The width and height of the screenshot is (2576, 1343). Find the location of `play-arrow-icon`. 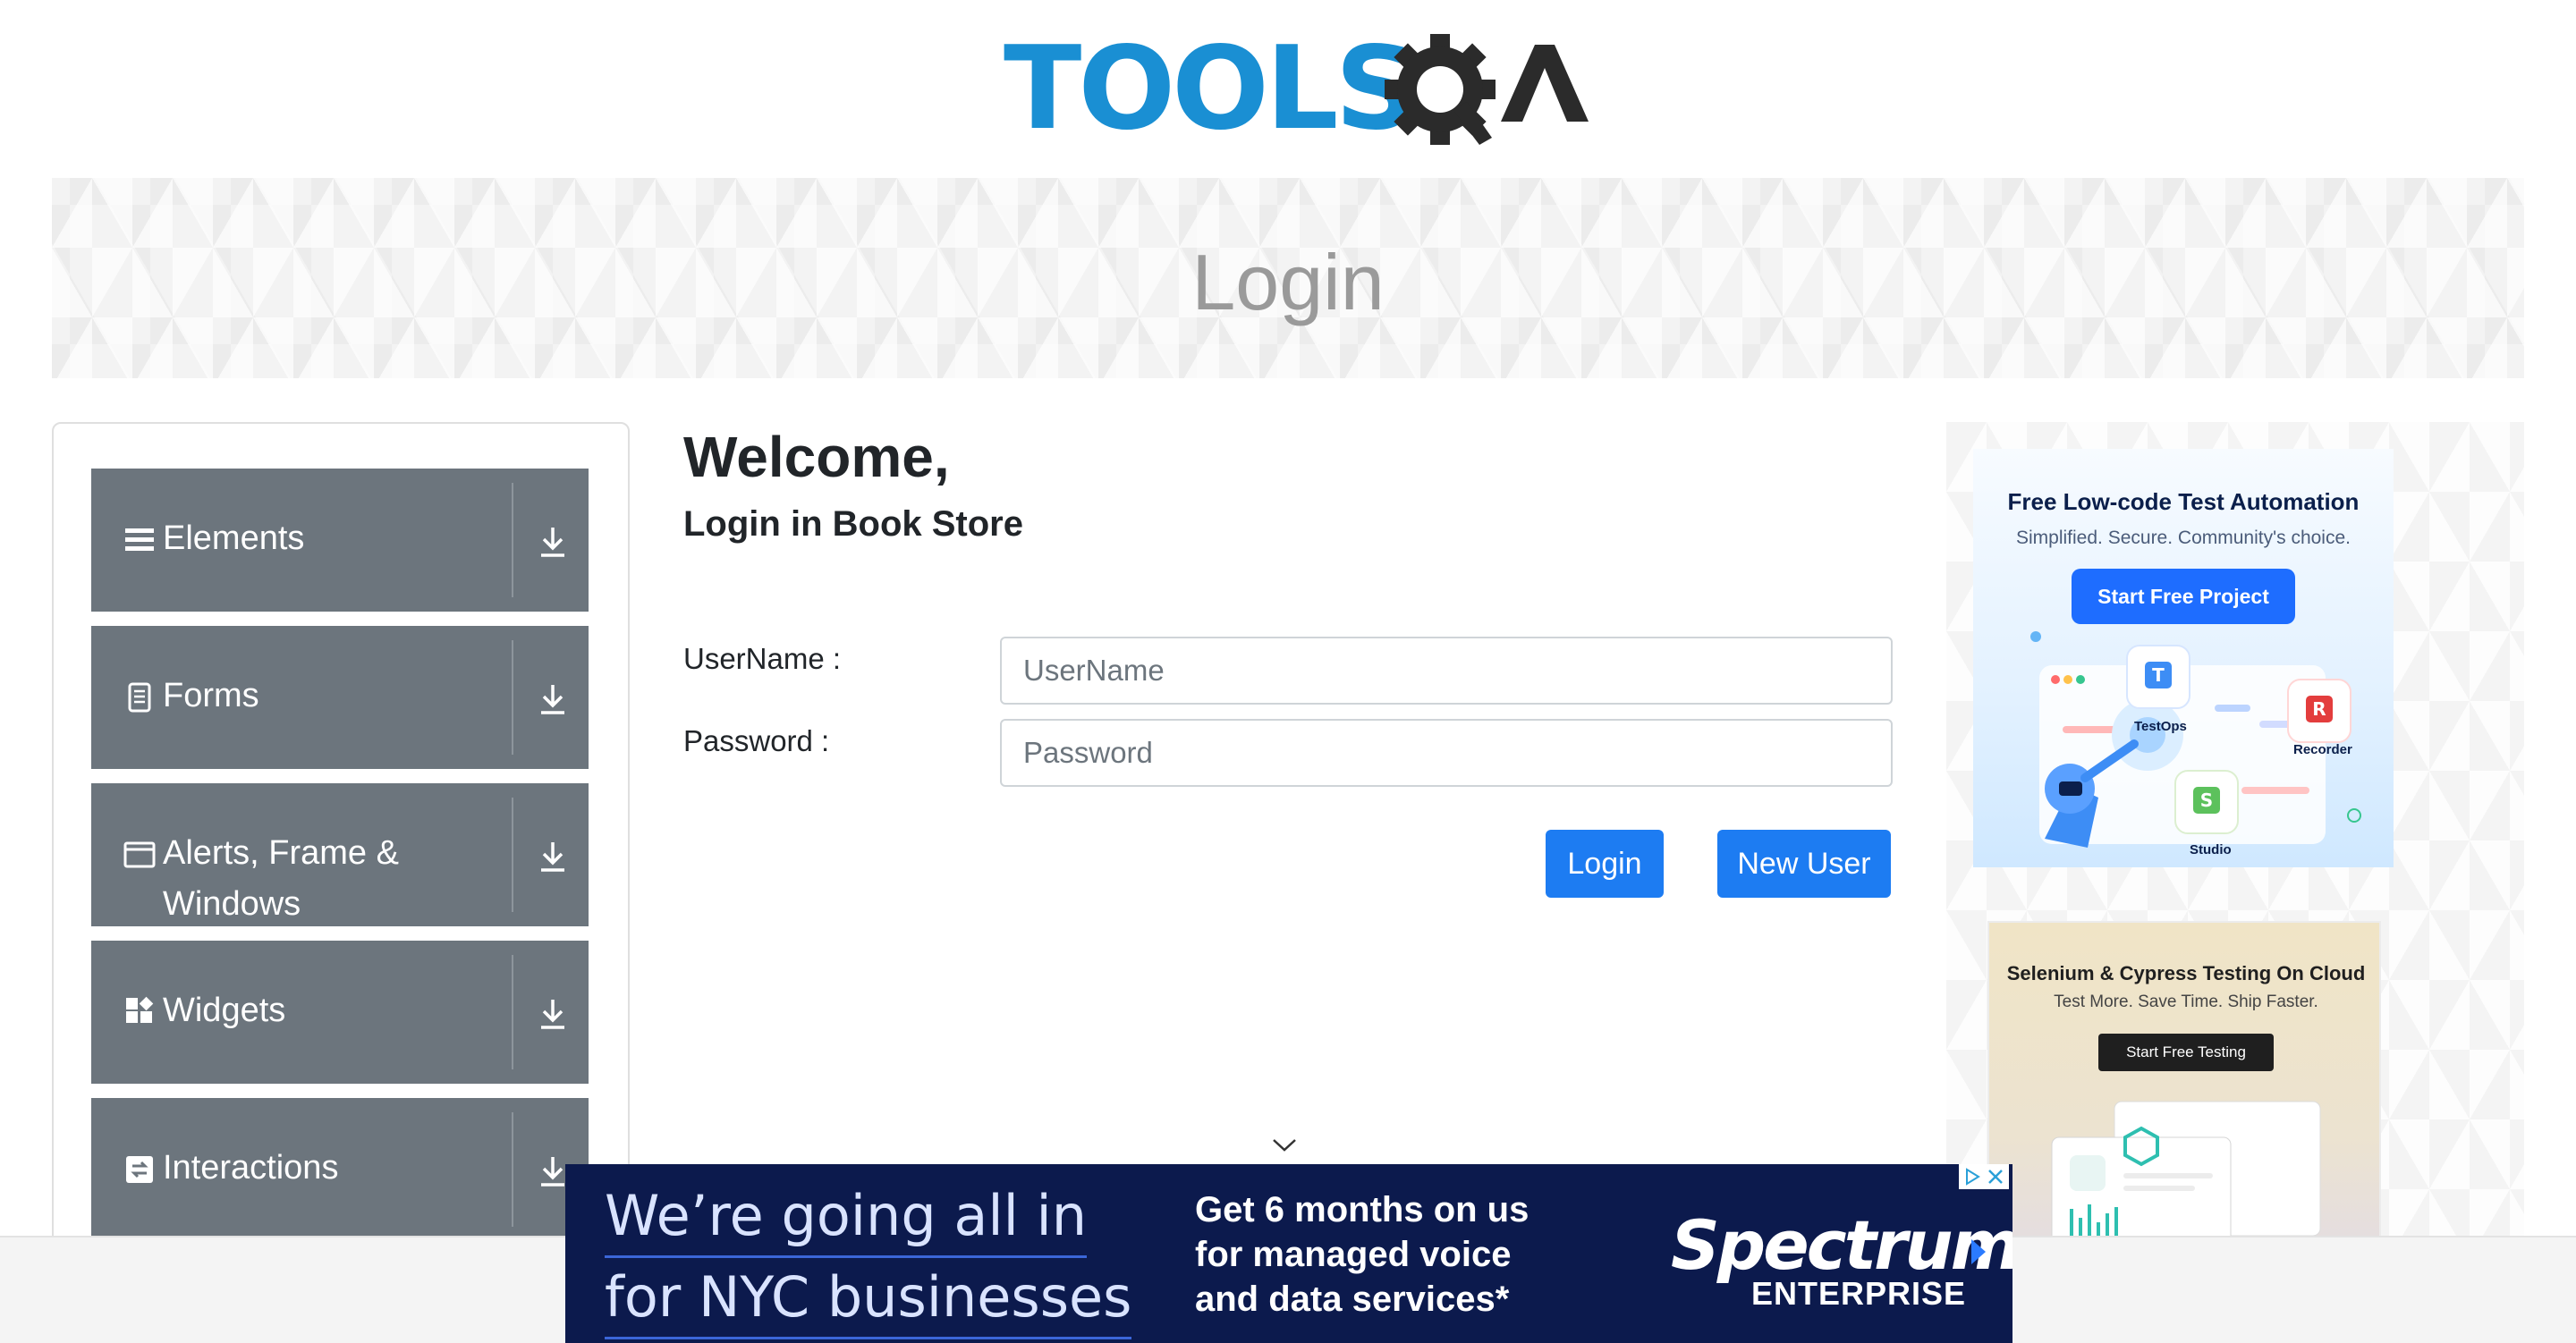

play-arrow-icon is located at coordinates (1978, 1251).